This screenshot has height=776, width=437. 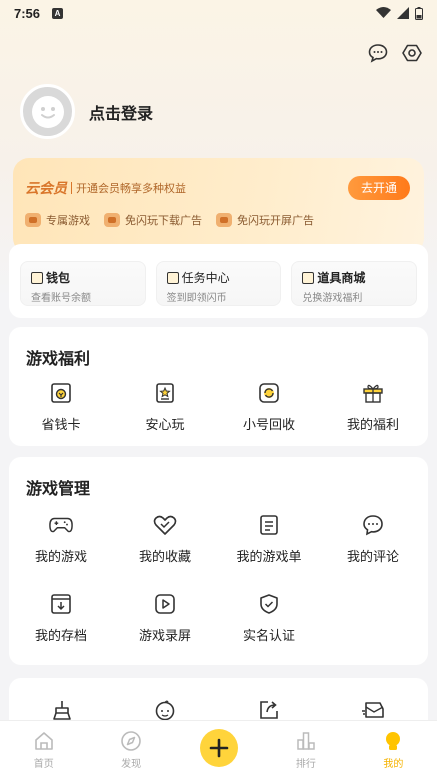 I want to click on profile-section: 点击登录, so click(x=86, y=111).